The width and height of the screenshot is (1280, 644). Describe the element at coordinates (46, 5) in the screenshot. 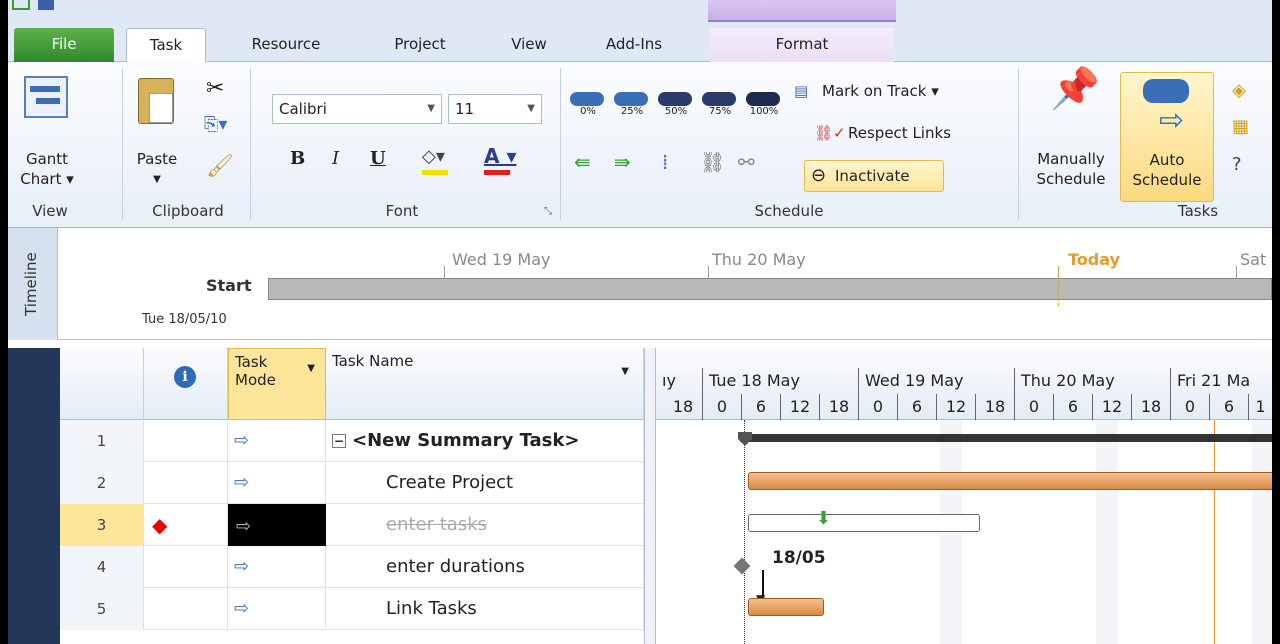

I see `save-icon` at that location.